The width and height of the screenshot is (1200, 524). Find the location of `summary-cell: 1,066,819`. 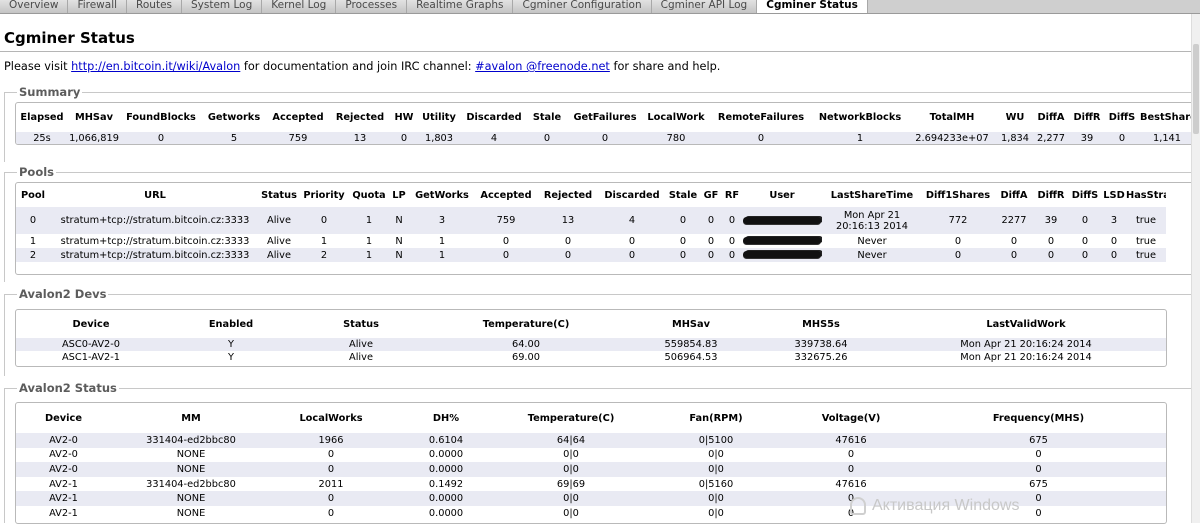

summary-cell: 1,066,819 is located at coordinates (94, 138).